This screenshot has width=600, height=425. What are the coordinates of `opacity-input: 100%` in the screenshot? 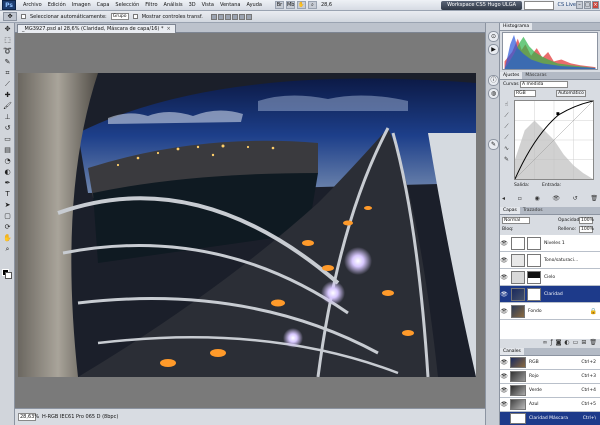 It's located at (586, 220).